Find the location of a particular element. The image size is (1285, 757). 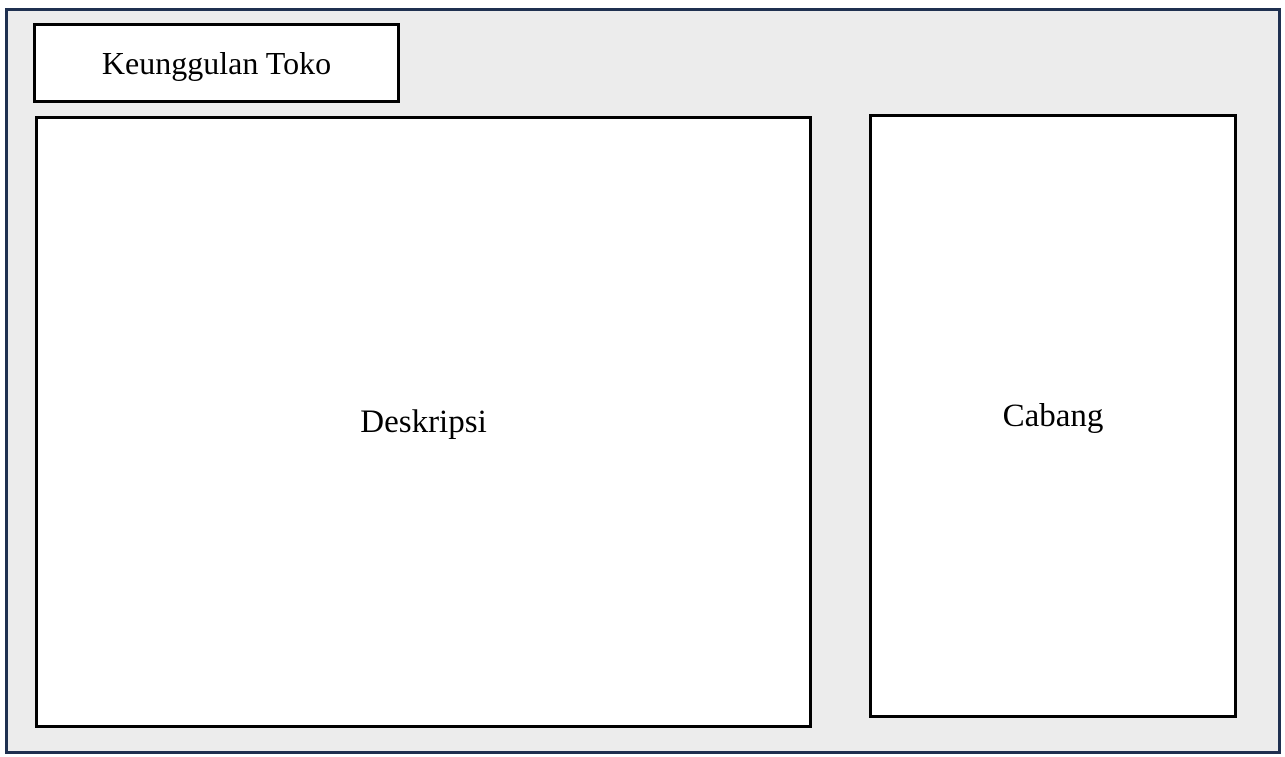

branch-label: Cabang is located at coordinates (1053, 415).